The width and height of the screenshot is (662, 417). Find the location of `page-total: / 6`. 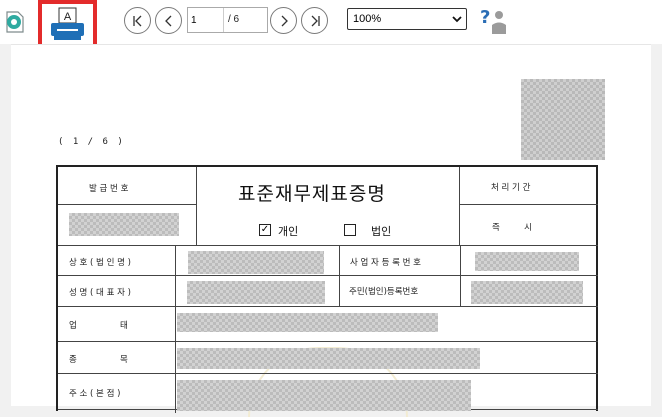

page-total: / 6 is located at coordinates (234, 19).